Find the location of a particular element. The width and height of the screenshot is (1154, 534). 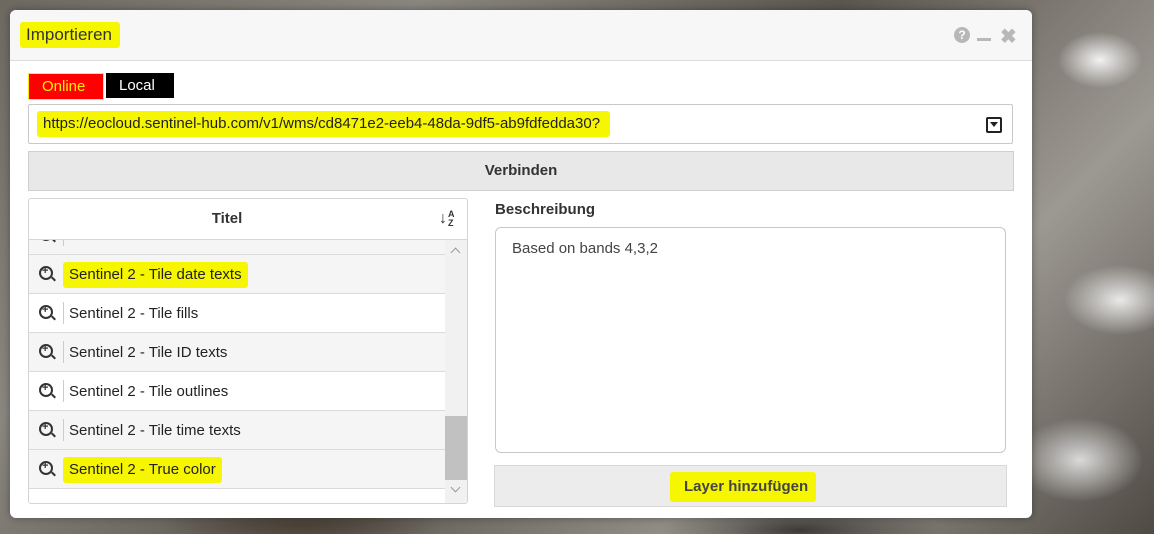

layer-label: Sentinel 2 - Tile date texts is located at coordinates (155, 275).